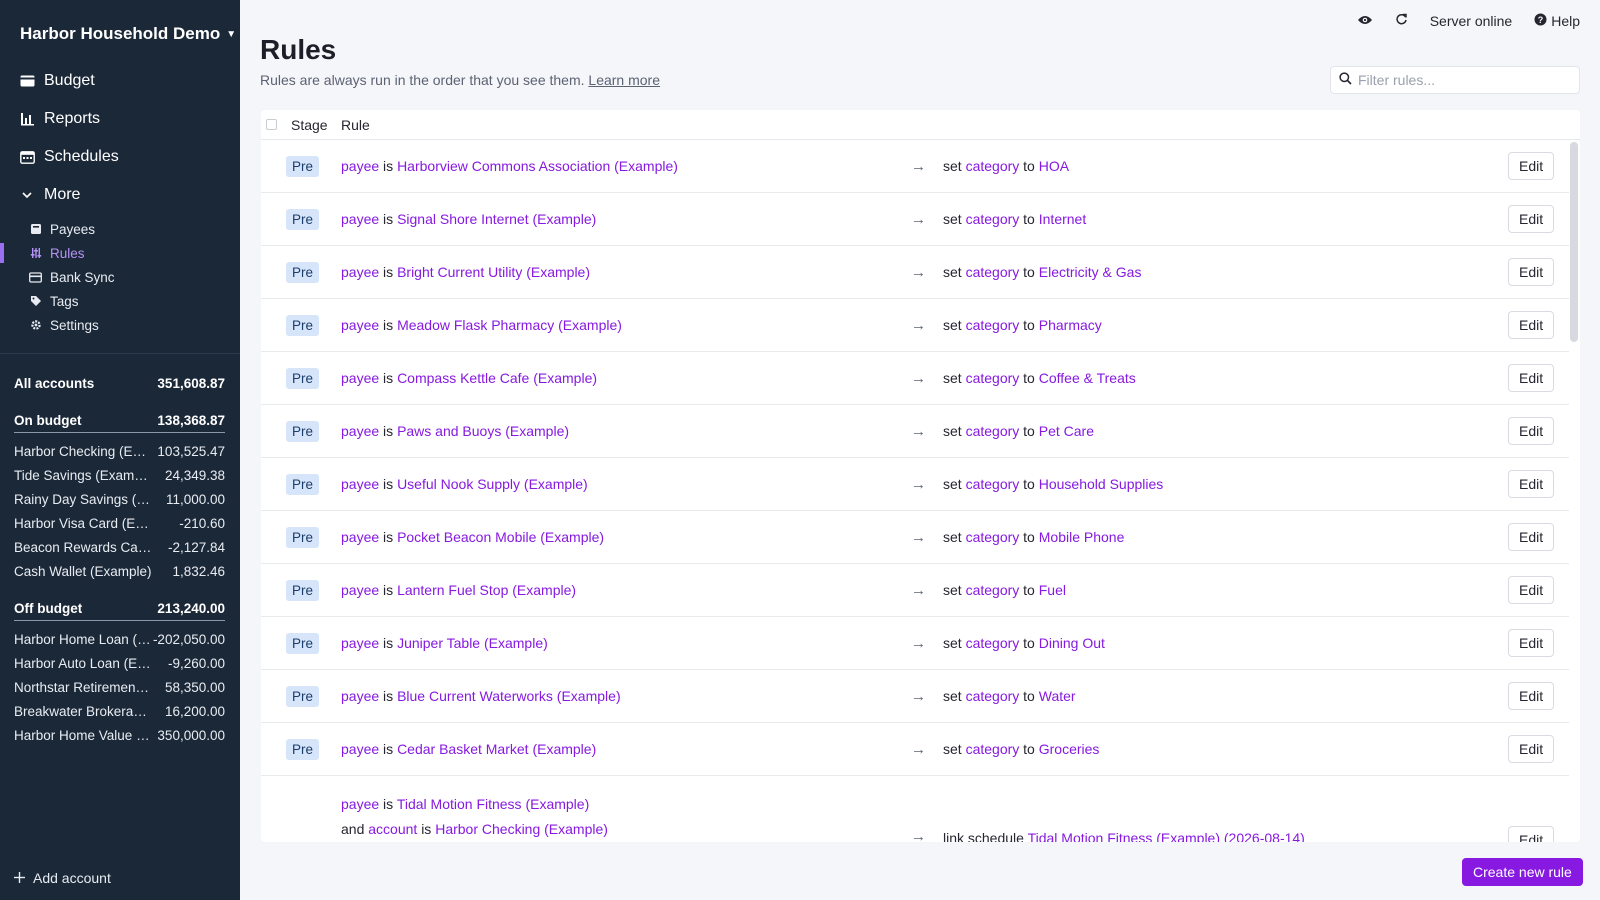 The image size is (1600, 900). What do you see at coordinates (119, 451) in the screenshot?
I see `account-item: Harbor Checking (Example) 103,525.47` at bounding box center [119, 451].